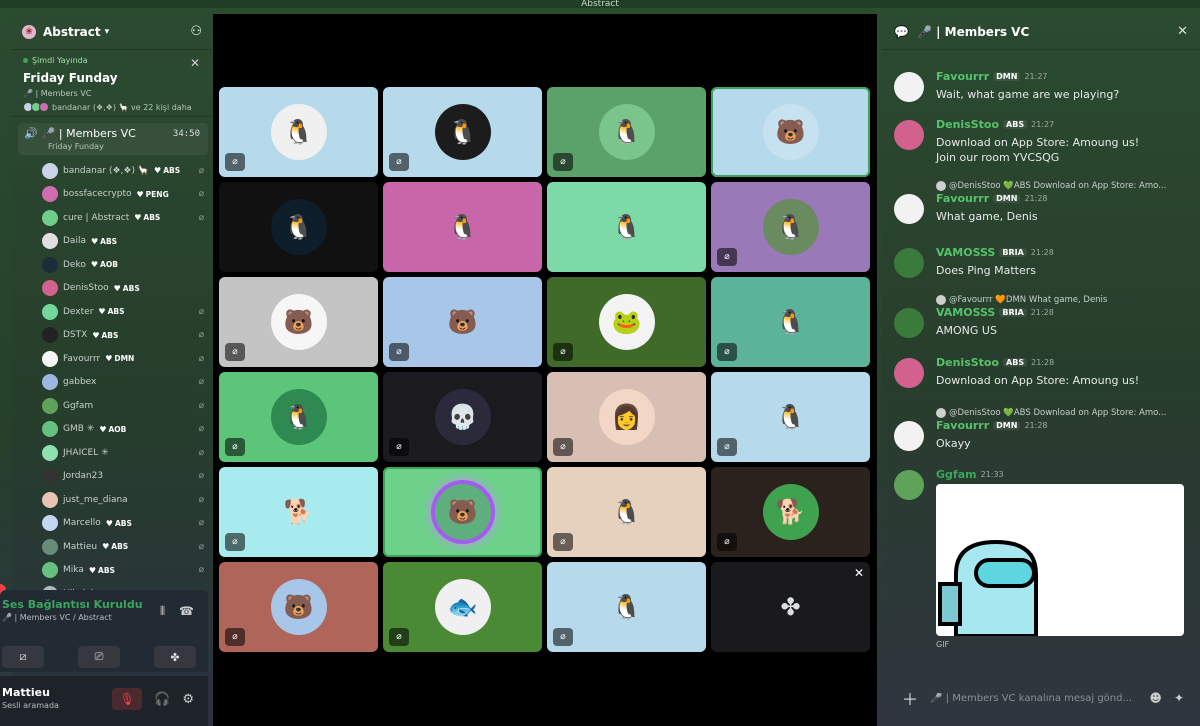 The image size is (1200, 726). Describe the element at coordinates (956, 474) in the screenshot. I see `author-name: Ggfam` at that location.